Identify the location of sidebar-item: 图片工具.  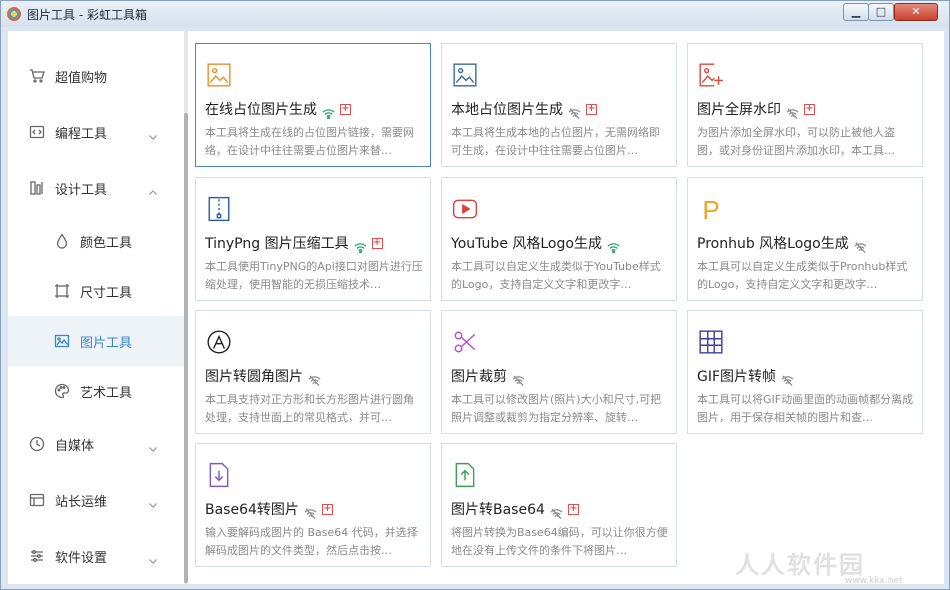
(96, 341).